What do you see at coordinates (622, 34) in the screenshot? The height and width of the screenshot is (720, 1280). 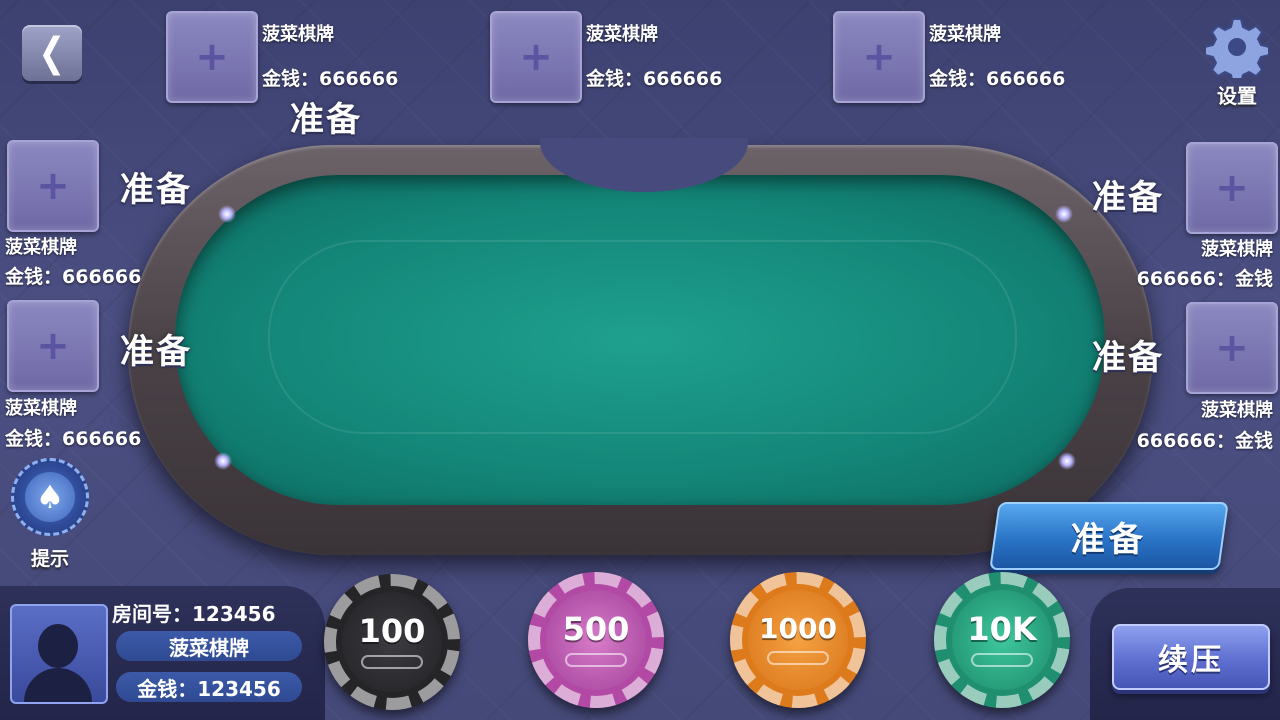 I see `seat-2-name: 菠菜棋牌` at bounding box center [622, 34].